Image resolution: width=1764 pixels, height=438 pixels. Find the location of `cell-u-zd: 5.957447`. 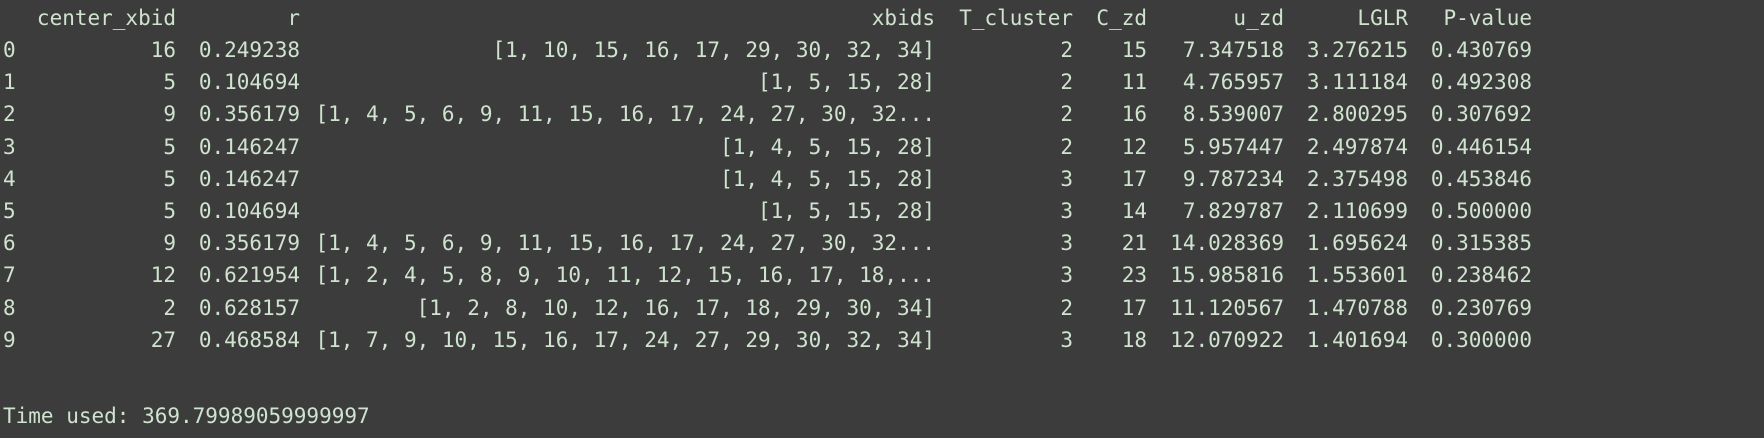

cell-u-zd: 5.957447 is located at coordinates (1233, 146).